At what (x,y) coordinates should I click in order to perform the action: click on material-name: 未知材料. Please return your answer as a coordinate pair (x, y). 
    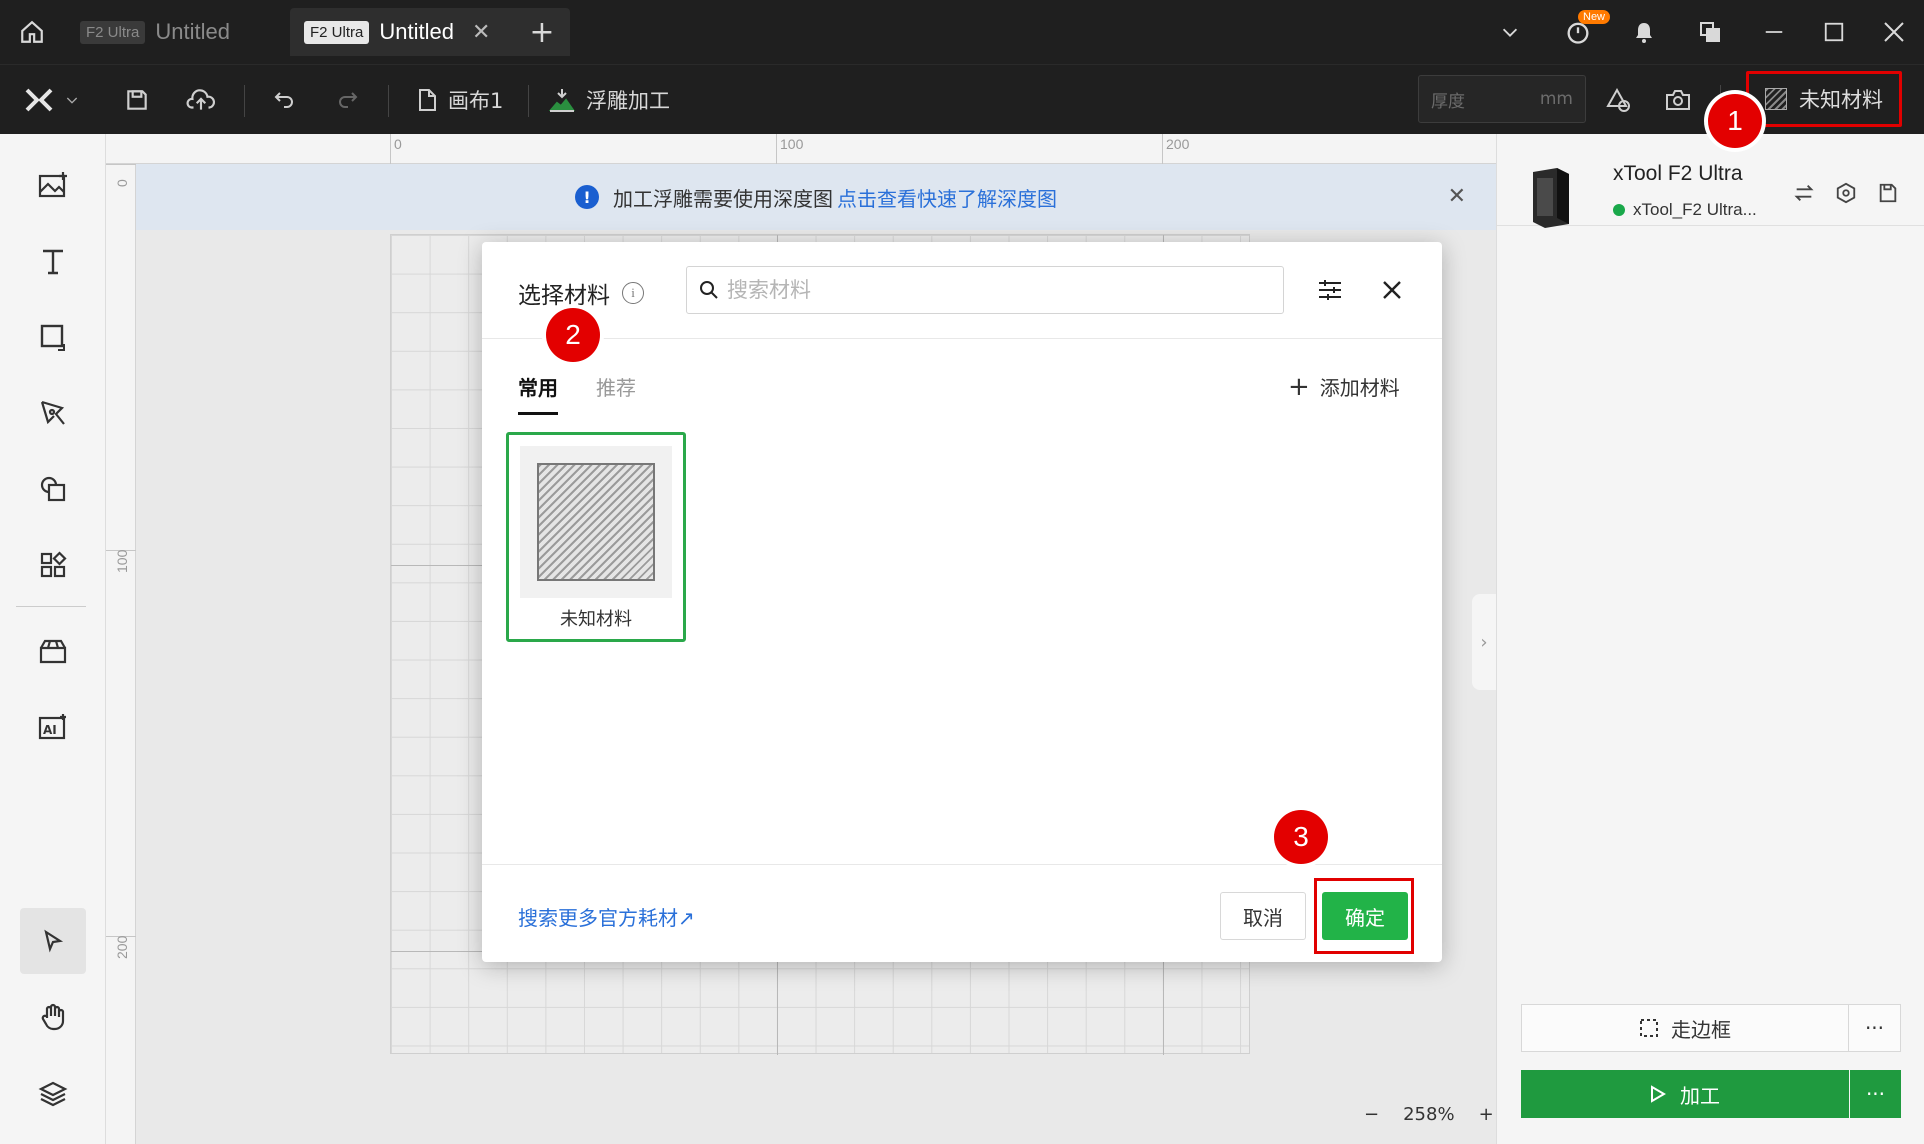
    Looking at the image, I should click on (596, 619).